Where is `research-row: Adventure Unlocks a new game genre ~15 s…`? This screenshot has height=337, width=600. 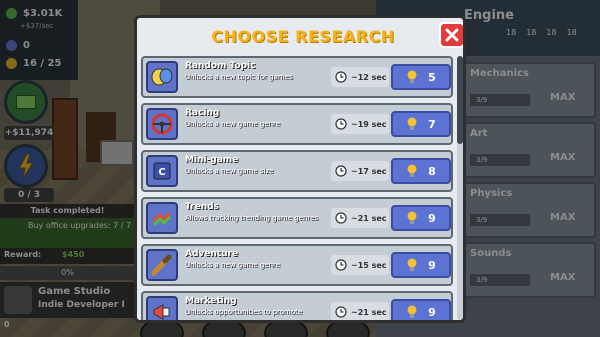
research-row: Adventure Unlocks a new game genre ~15 s… is located at coordinates (297, 265).